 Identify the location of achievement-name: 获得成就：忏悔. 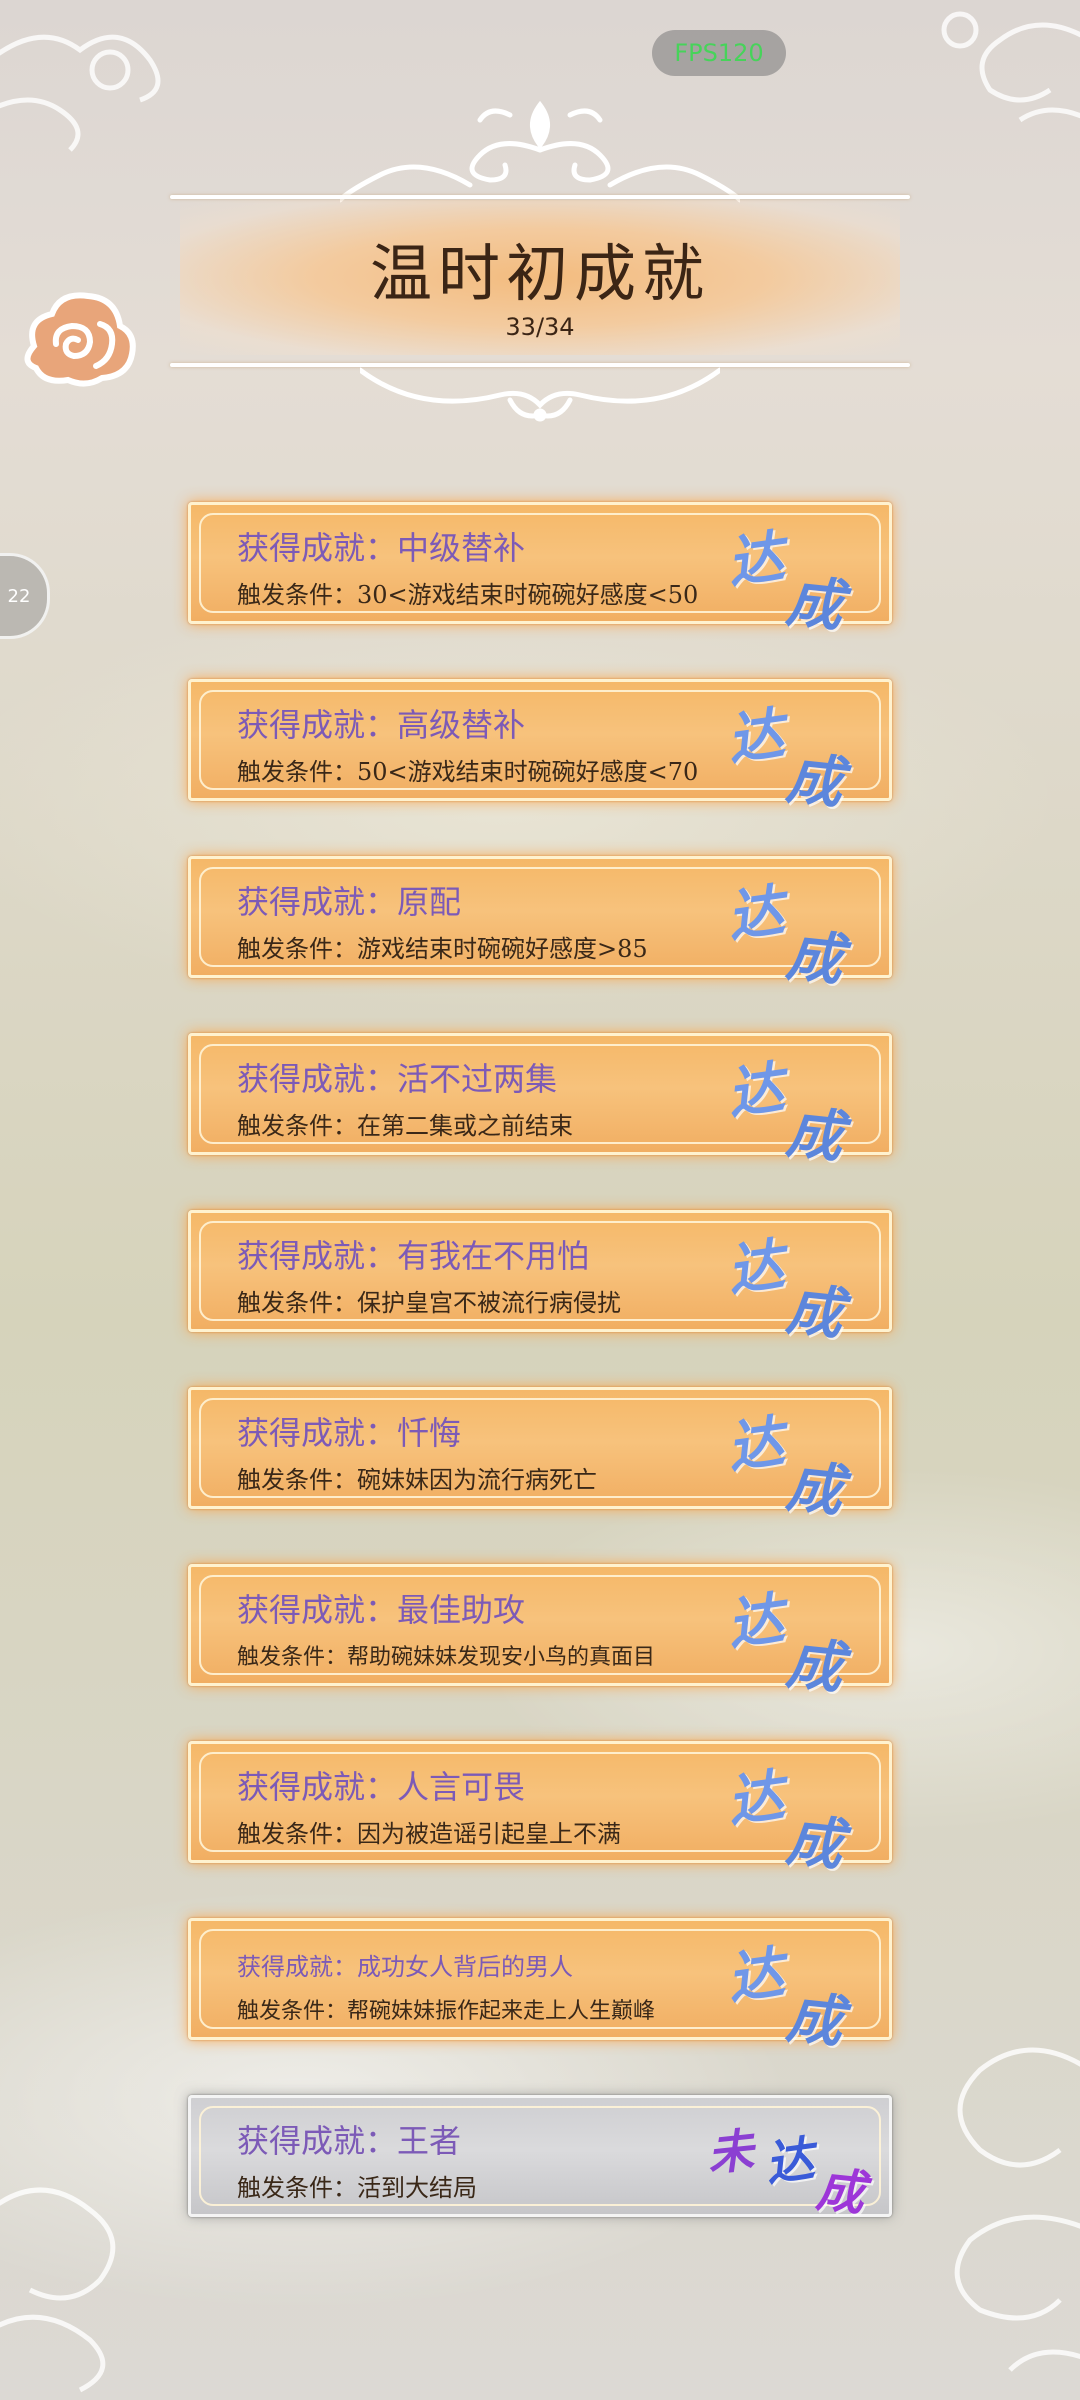
(349, 1433).